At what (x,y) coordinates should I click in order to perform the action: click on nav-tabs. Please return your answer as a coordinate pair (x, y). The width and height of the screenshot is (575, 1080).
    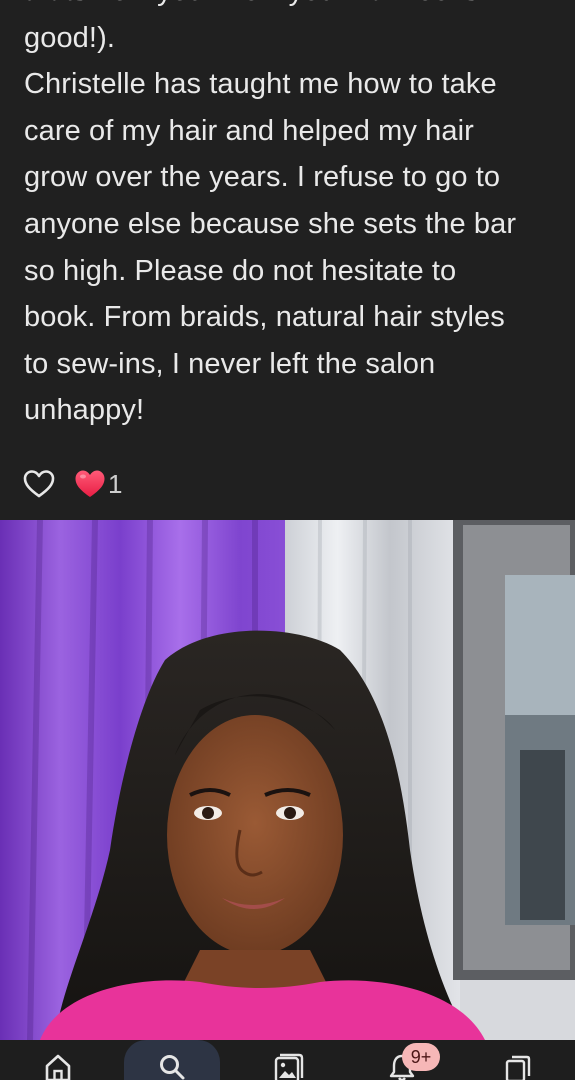
    Looking at the image, I should click on (518, 1060).